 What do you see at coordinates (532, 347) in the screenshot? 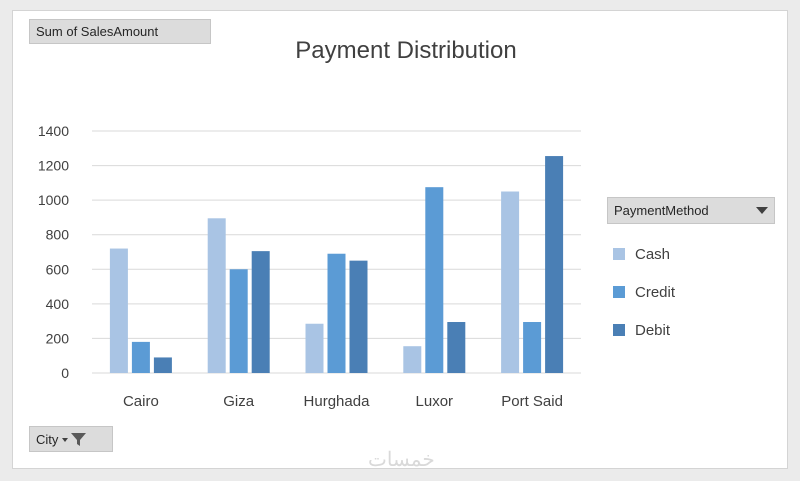
I see `bar-credit-port-said` at bounding box center [532, 347].